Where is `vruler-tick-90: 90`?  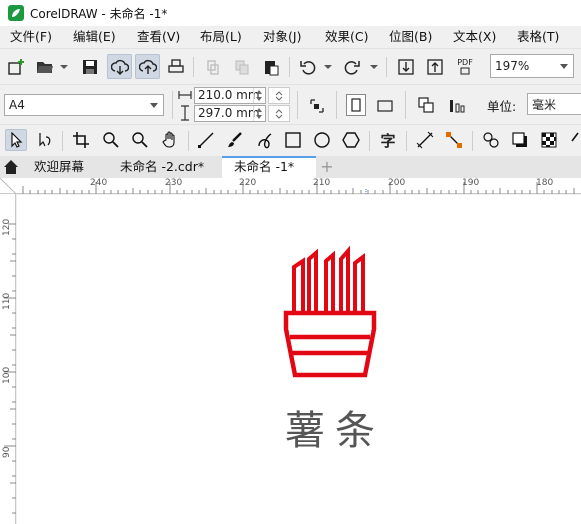 vruler-tick-90: 90 is located at coordinates (7, 452).